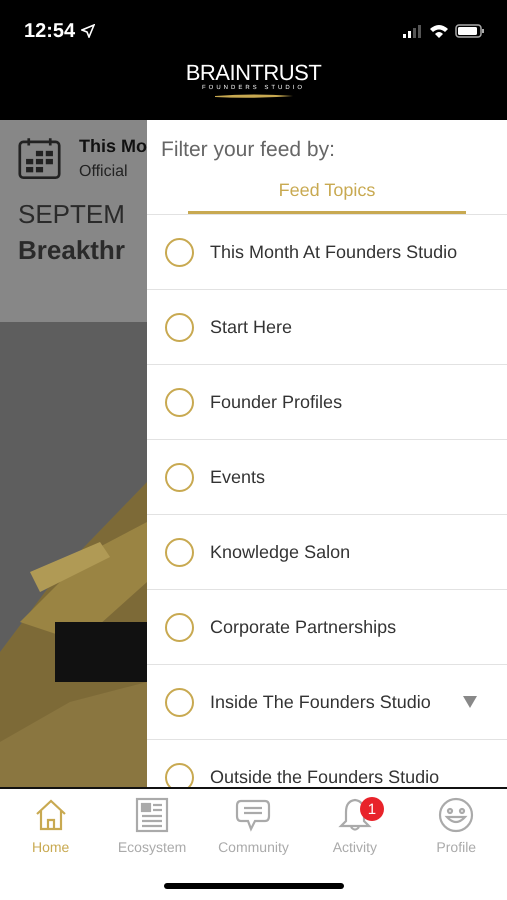 This screenshot has height=900, width=507. Describe the element at coordinates (253, 815) in the screenshot. I see `chat-icon` at that location.